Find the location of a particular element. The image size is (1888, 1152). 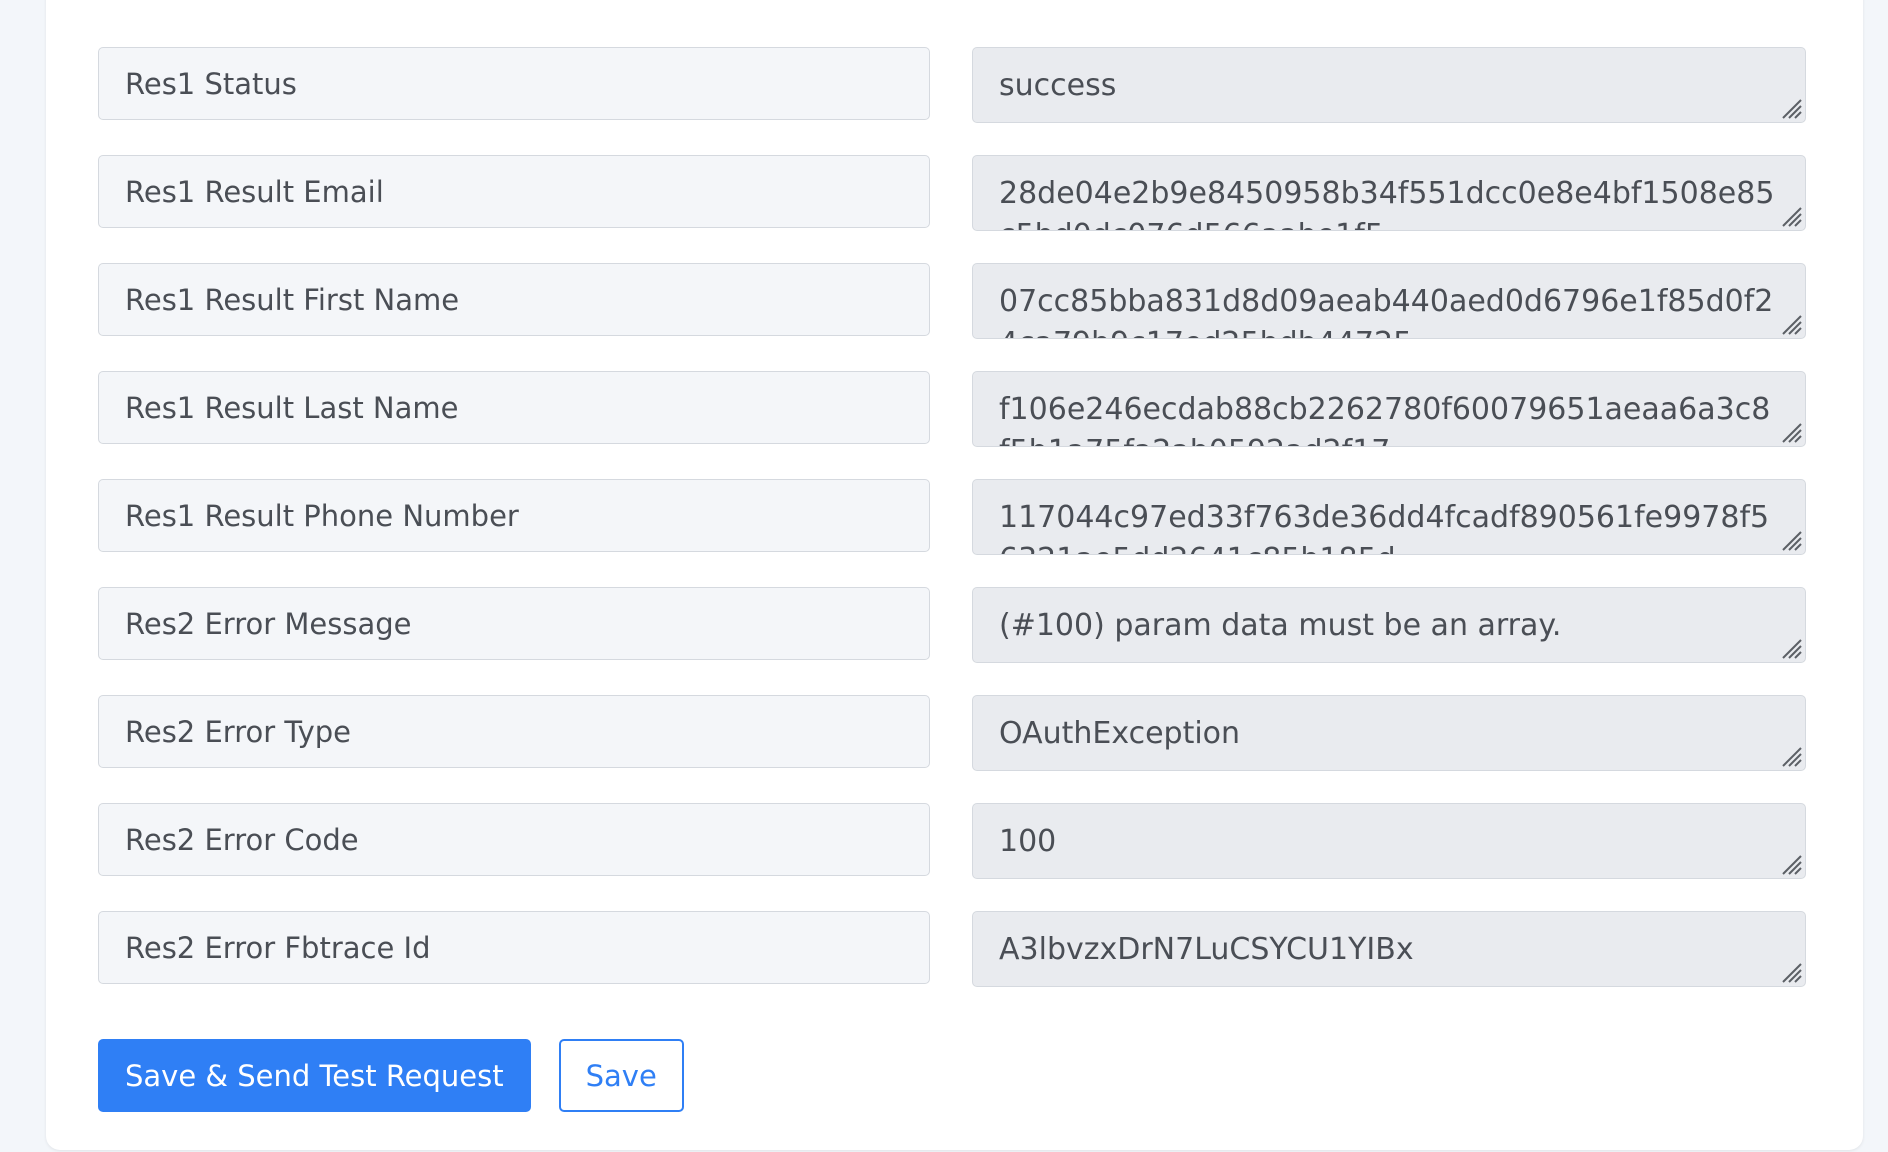

field-value-textarea: success is located at coordinates (1389, 85).